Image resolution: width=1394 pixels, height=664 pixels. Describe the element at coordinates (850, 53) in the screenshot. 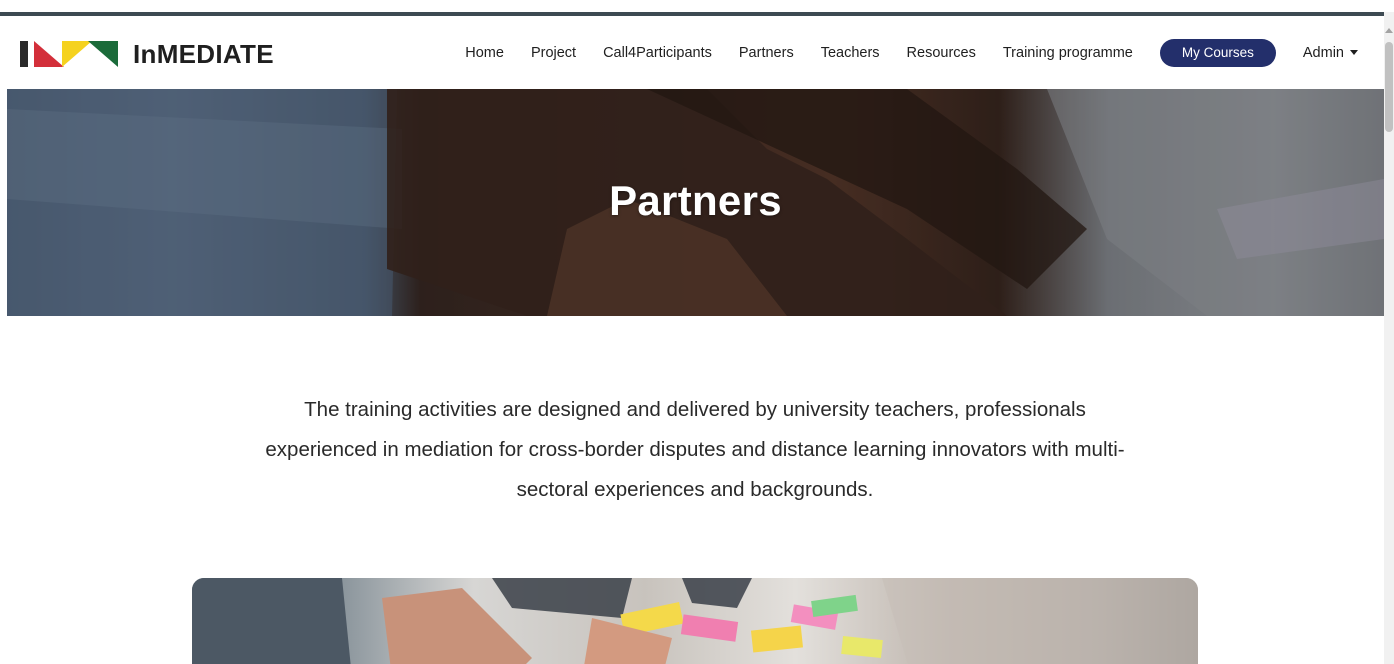

I see `nav-teachers: Teachers` at that location.